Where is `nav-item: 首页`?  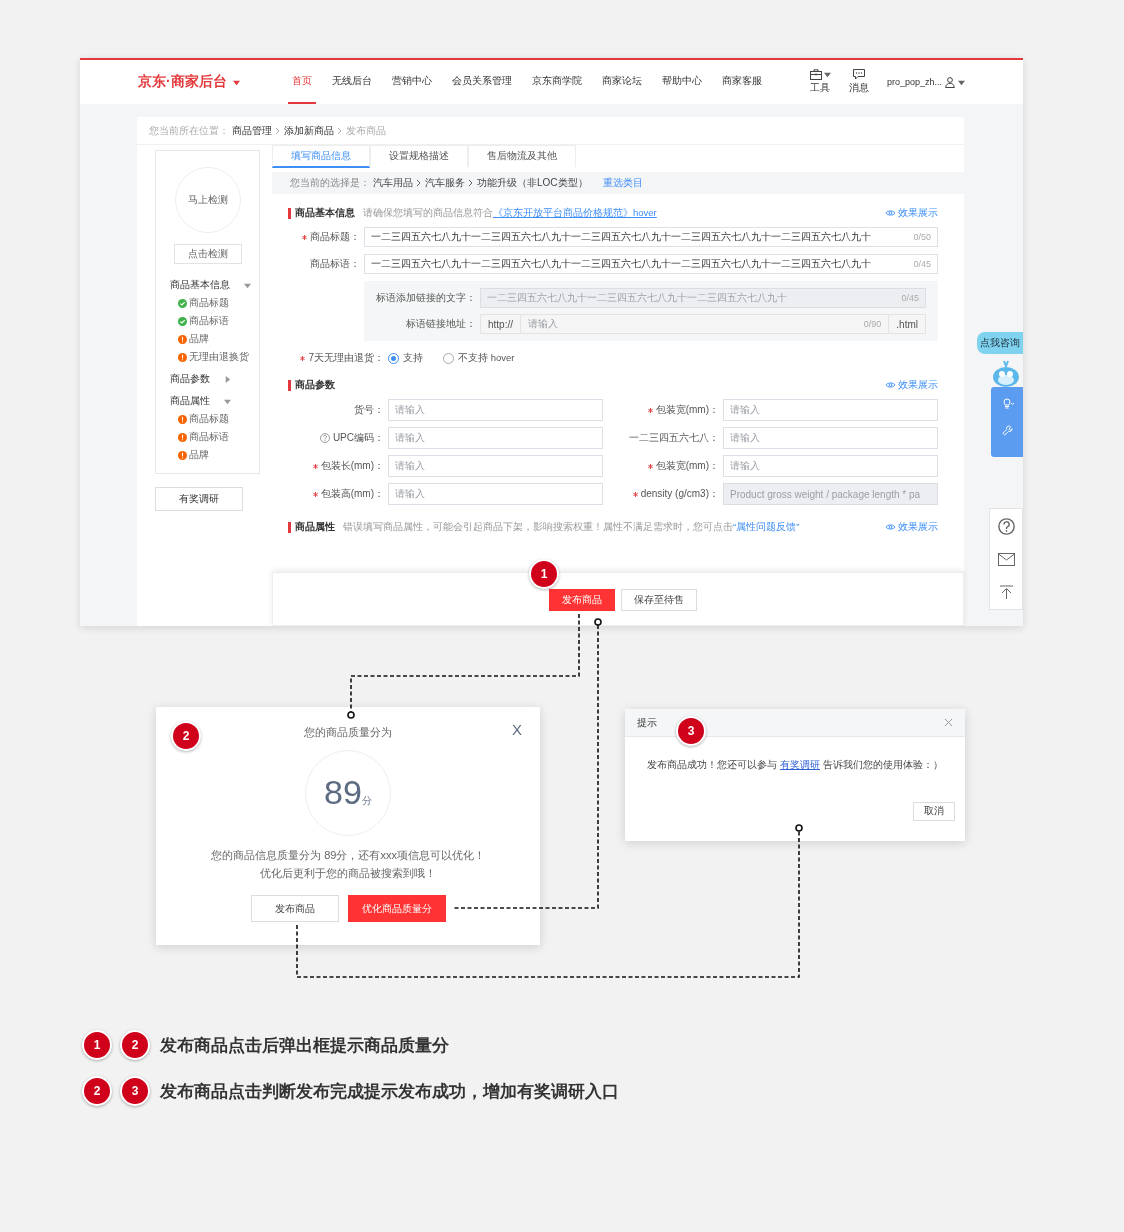
nav-item: 首页 is located at coordinates (301, 82).